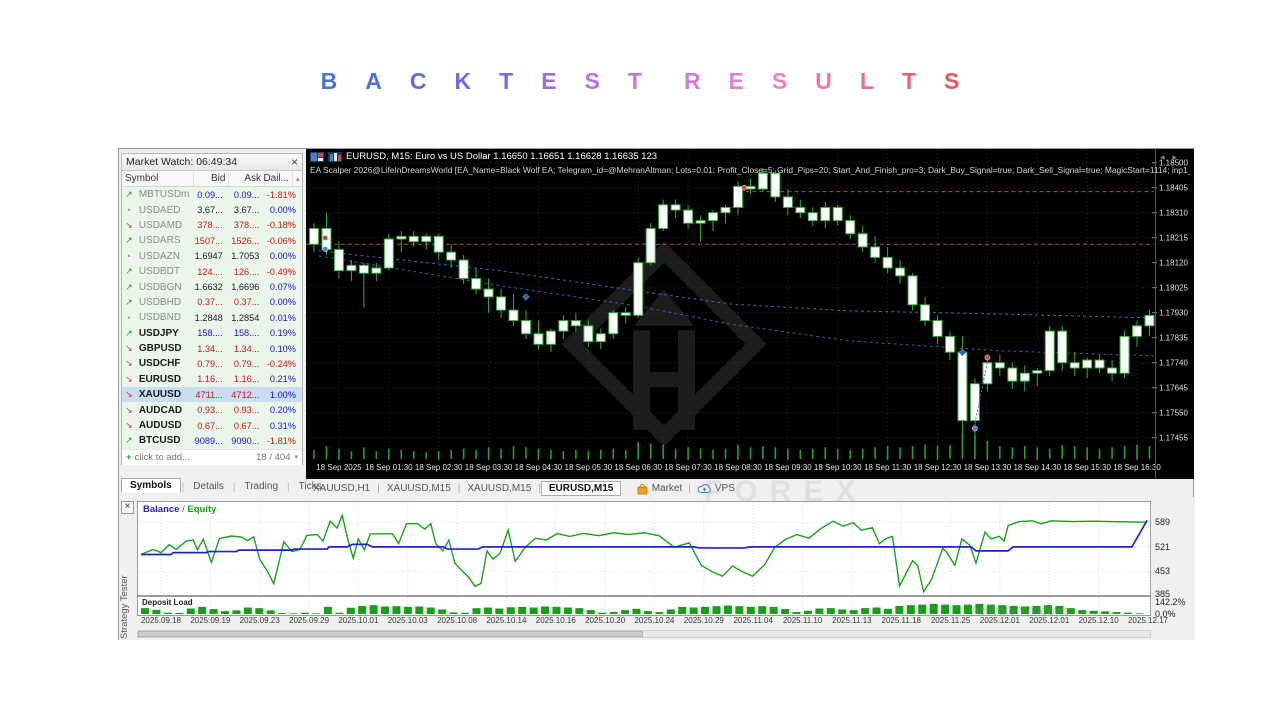 This screenshot has height=720, width=1280. What do you see at coordinates (296, 457) in the screenshot?
I see `scroll-down-icon: ▾` at bounding box center [296, 457].